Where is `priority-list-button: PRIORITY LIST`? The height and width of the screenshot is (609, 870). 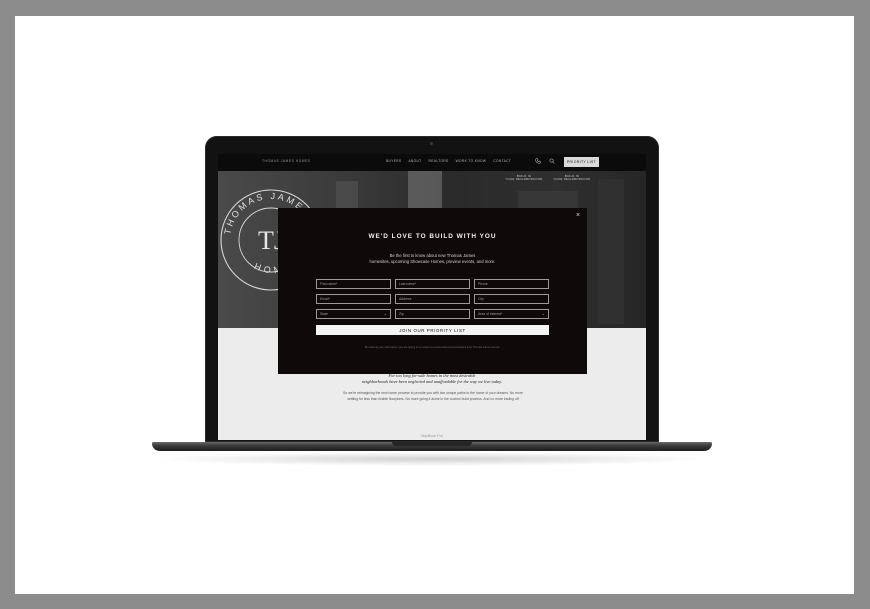
priority-list-button: PRIORITY LIST is located at coordinates (581, 162).